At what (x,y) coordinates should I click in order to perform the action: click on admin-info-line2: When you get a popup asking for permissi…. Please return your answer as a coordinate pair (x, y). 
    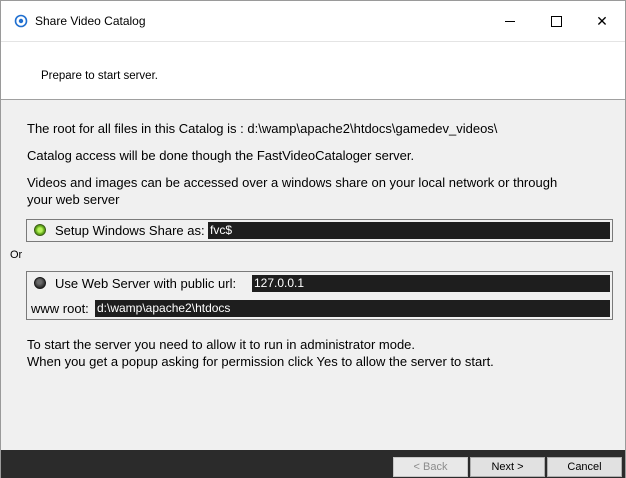
    Looking at the image, I should click on (260, 361).